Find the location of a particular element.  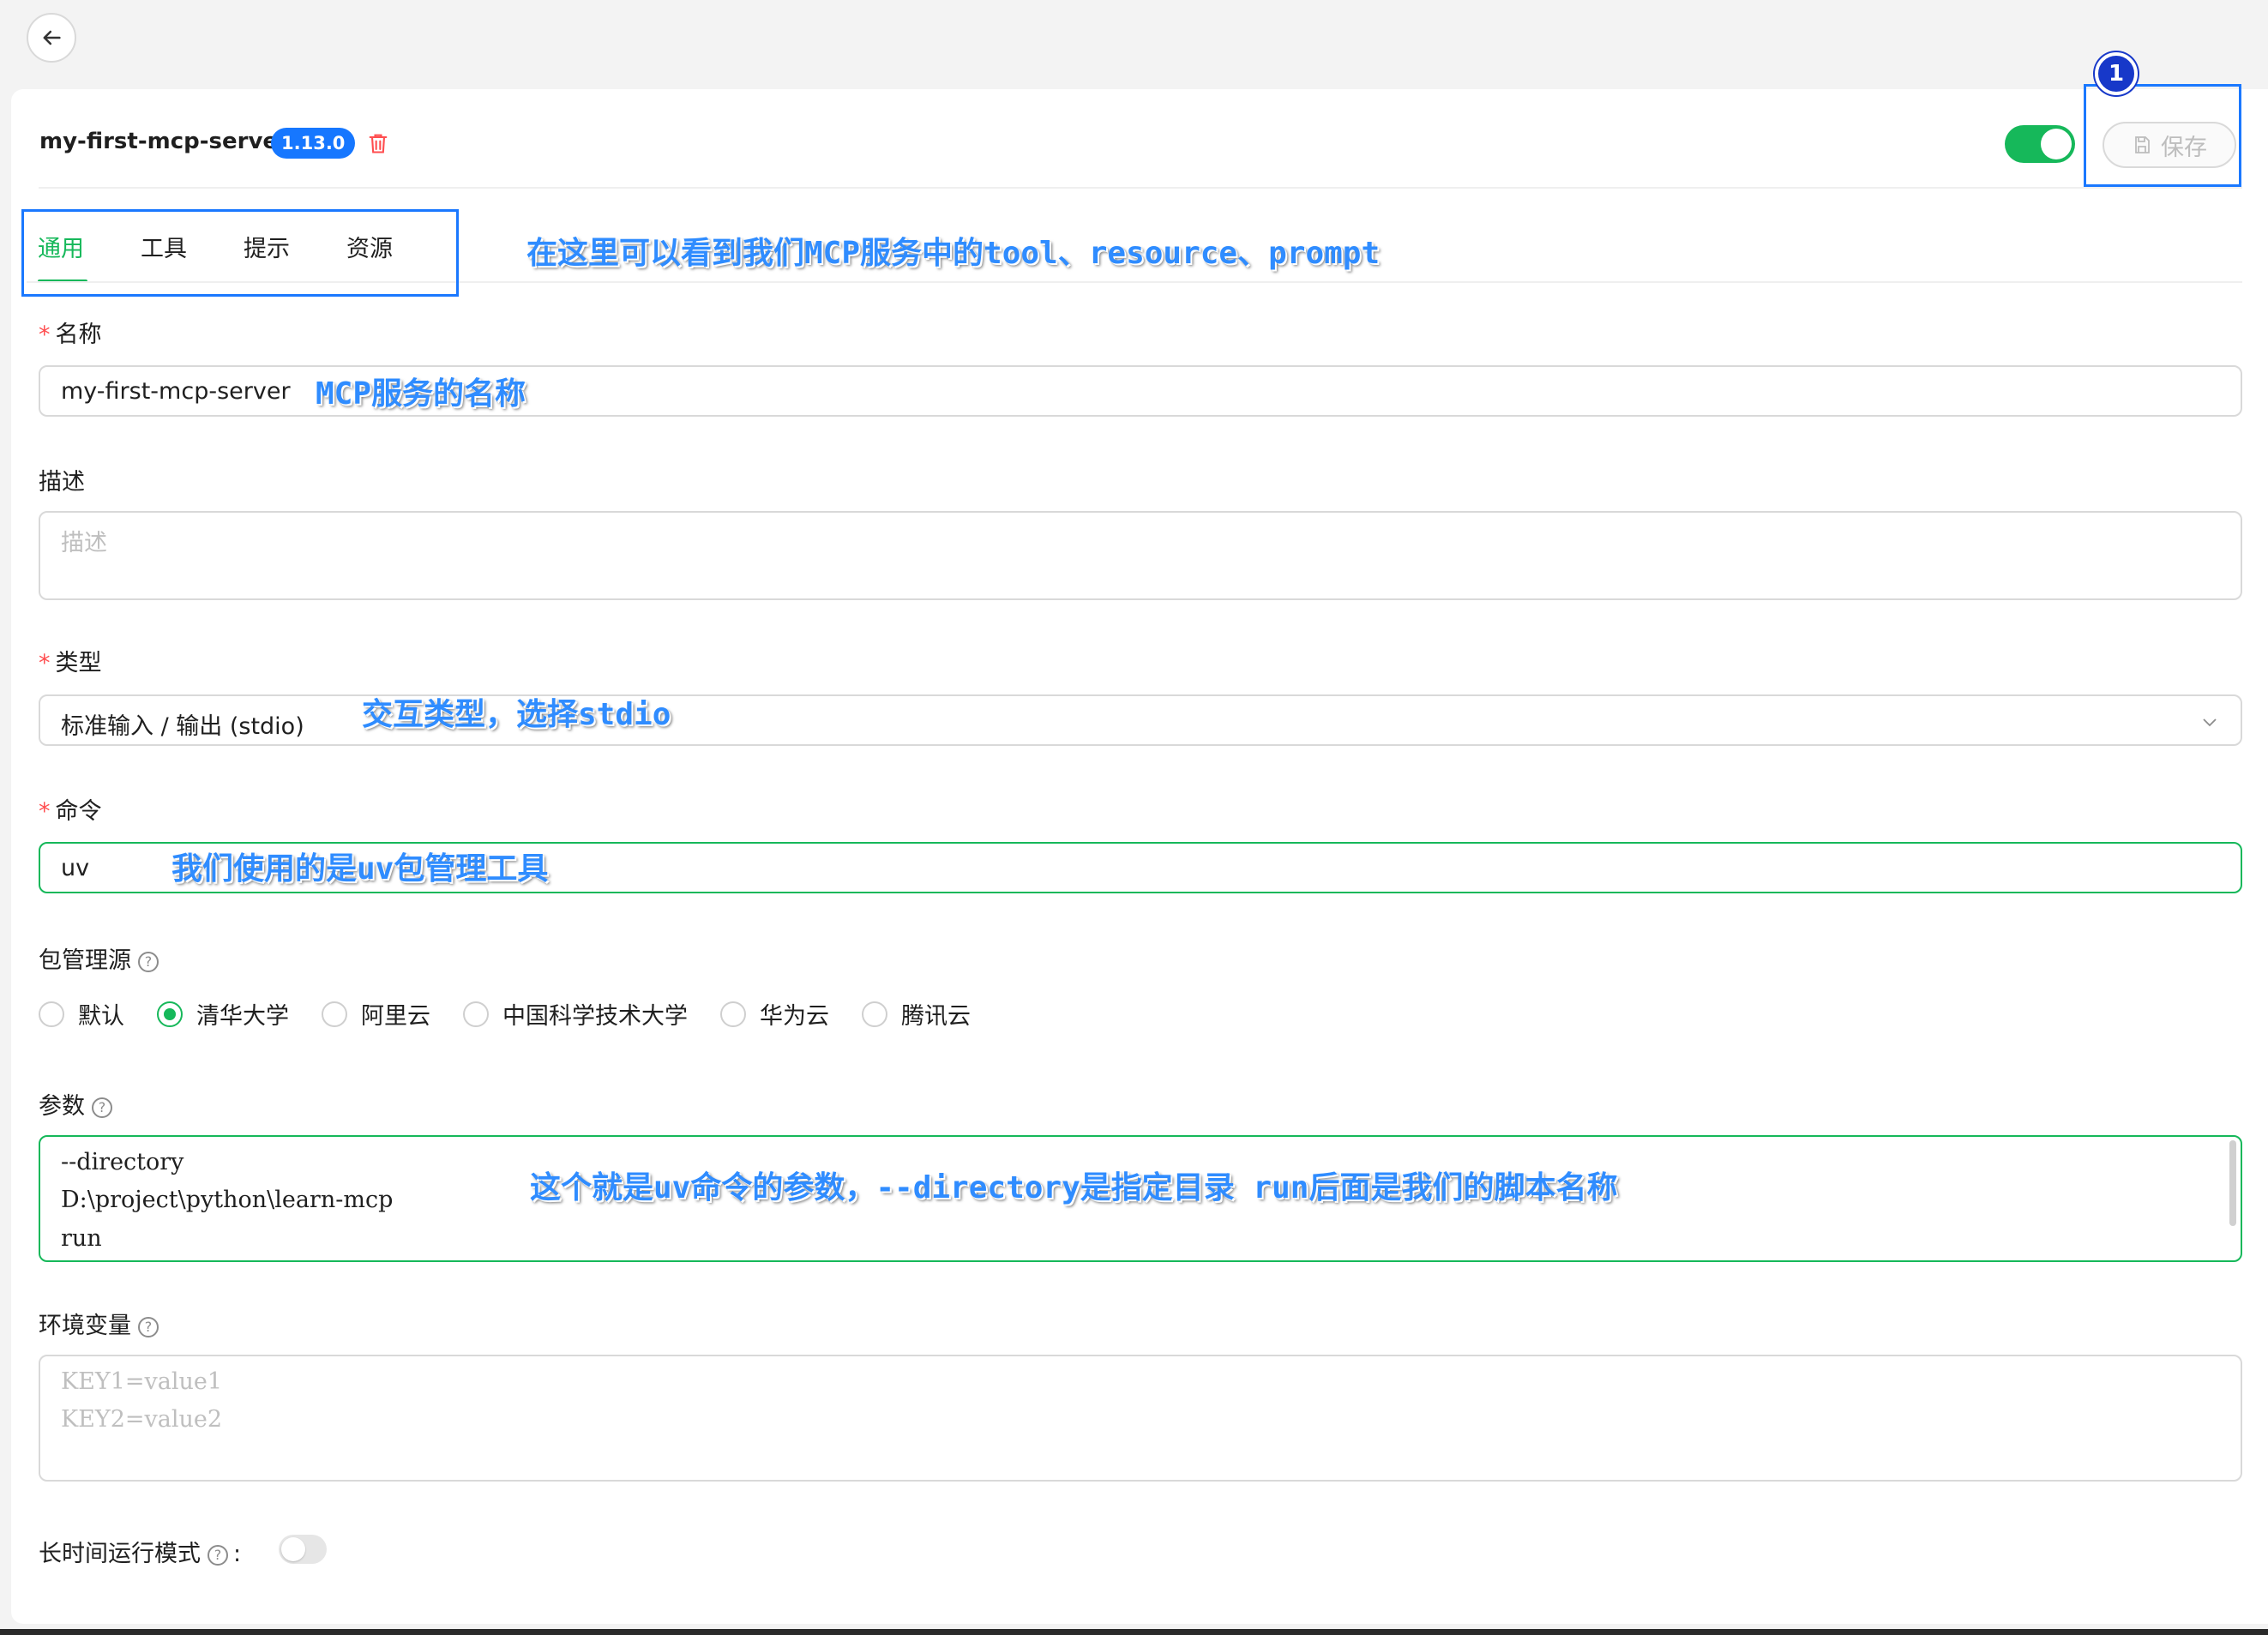

long-running-toggle is located at coordinates (303, 1549).